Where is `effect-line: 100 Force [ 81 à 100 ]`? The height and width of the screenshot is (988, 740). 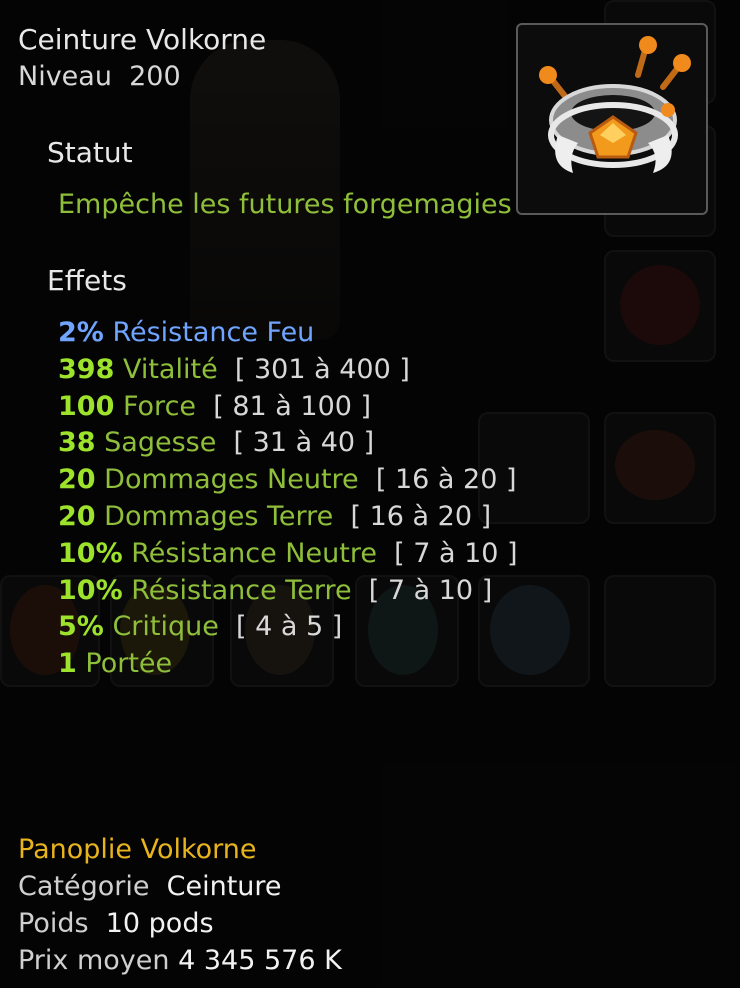
effect-line: 100 Force [ 81 à 100 ] is located at coordinates (215, 406).